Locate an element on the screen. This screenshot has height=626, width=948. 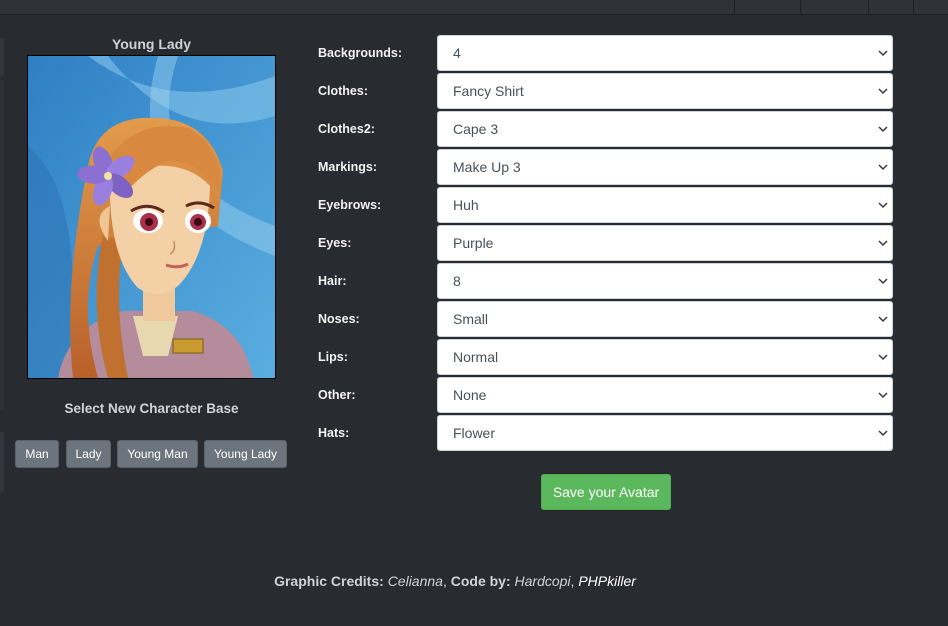
select-base-label: Select New Character Base is located at coordinates (151, 408).